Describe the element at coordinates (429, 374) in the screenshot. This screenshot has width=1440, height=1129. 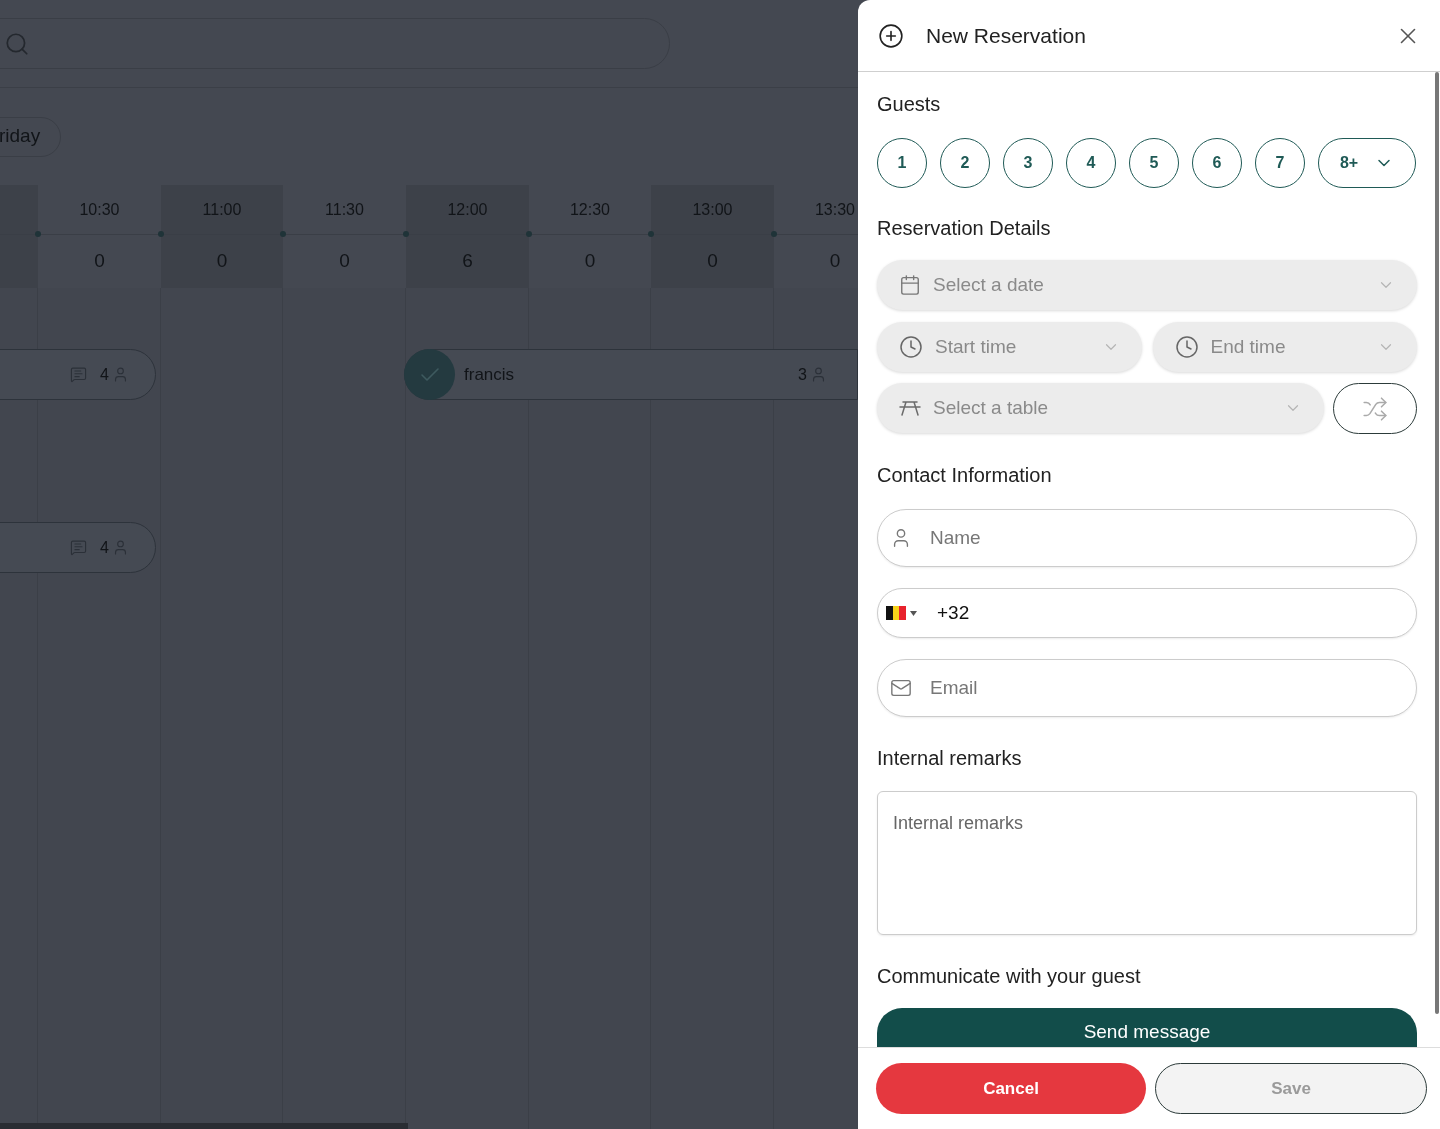
I see `check-badge-icon` at that location.